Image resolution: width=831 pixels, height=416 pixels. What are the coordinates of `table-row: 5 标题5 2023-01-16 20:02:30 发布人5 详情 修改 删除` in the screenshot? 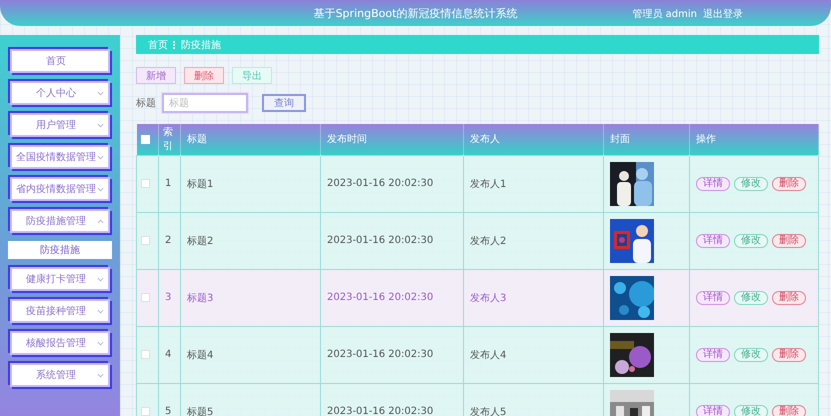 It's located at (477, 399).